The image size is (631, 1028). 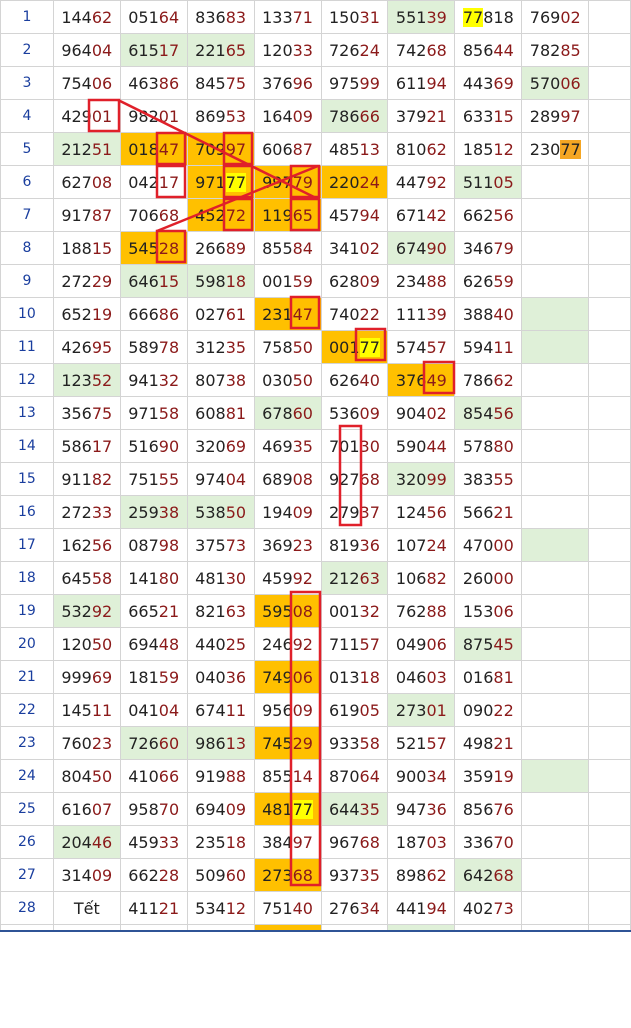 What do you see at coordinates (354, 479) in the screenshot?
I see `result-cell: 92768` at bounding box center [354, 479].